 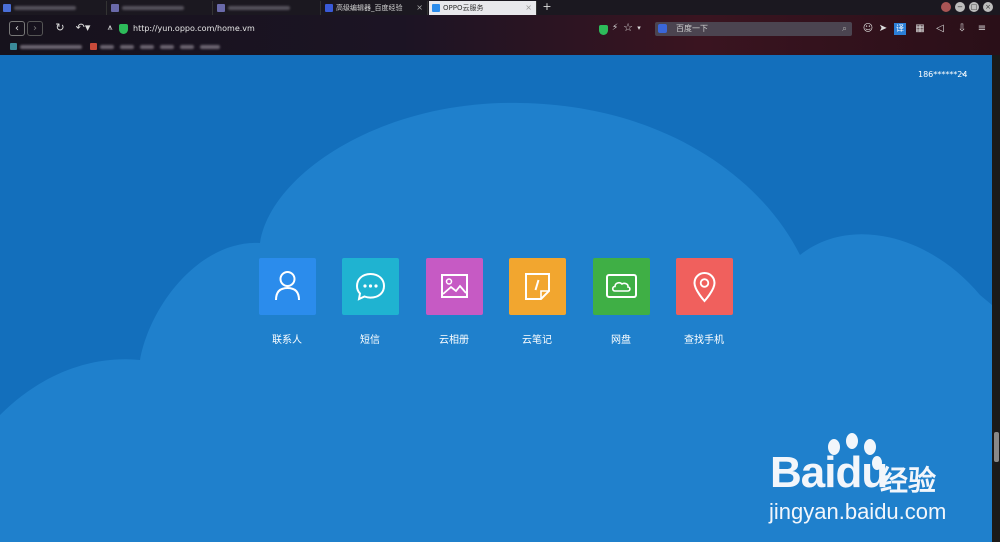 What do you see at coordinates (454, 338) in the screenshot?
I see `app-label-photos: 云相册` at bounding box center [454, 338].